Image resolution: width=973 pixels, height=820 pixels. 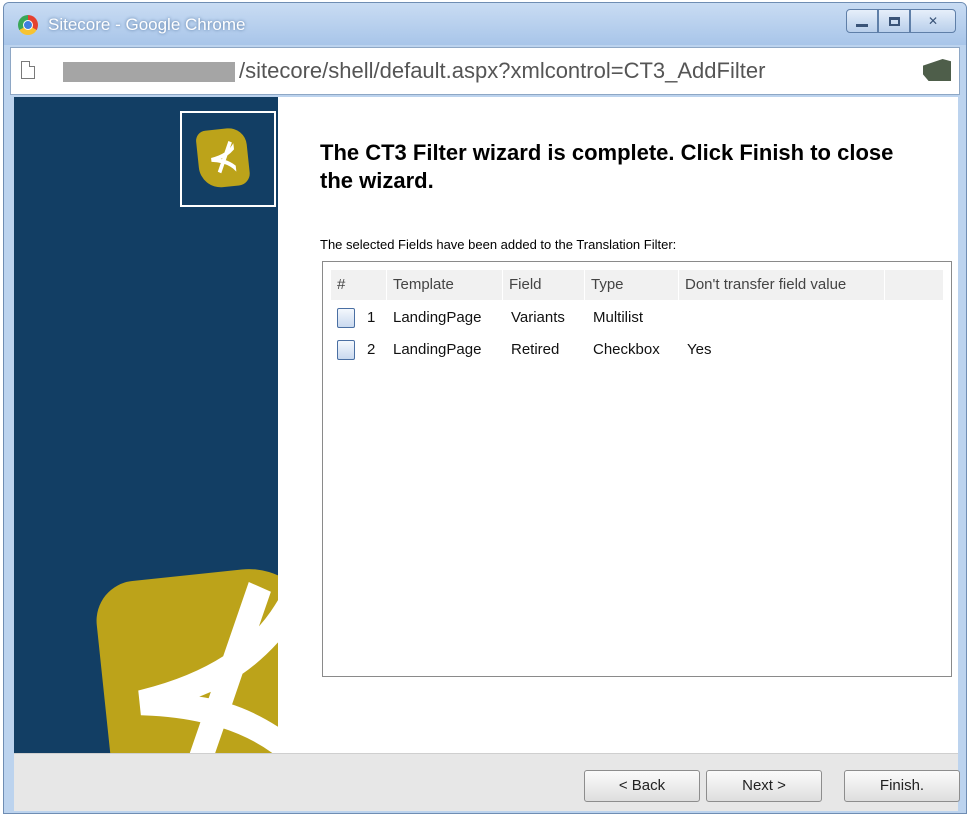 I want to click on column-header-field: Field, so click(x=544, y=285).